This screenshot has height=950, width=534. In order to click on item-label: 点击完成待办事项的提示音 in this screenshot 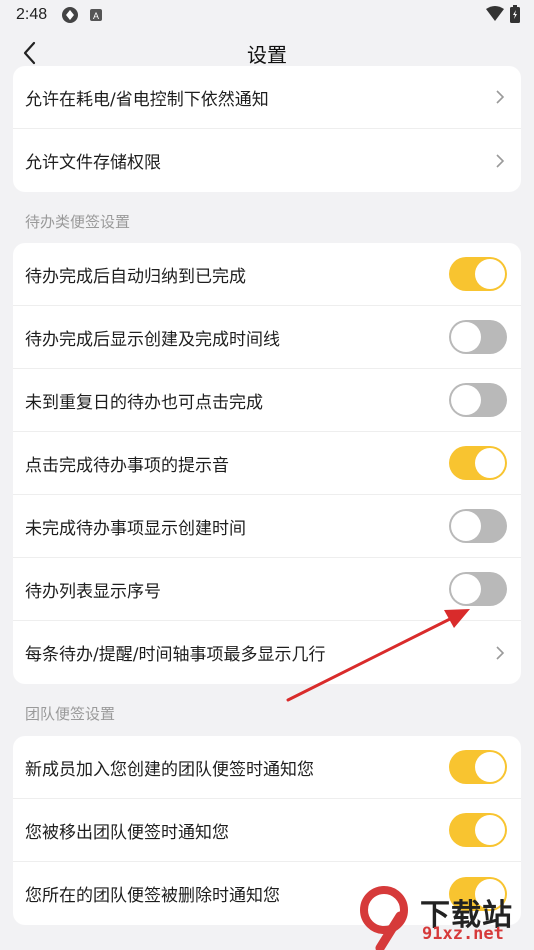, I will do `click(127, 465)`.